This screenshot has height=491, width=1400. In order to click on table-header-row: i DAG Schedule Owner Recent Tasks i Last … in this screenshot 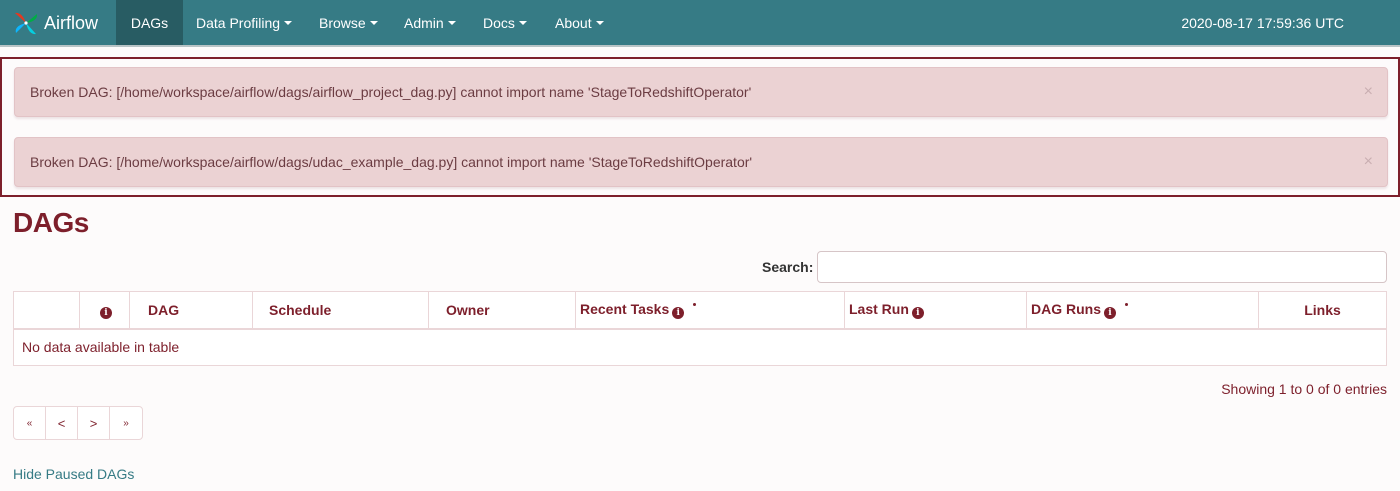, I will do `click(700, 310)`.